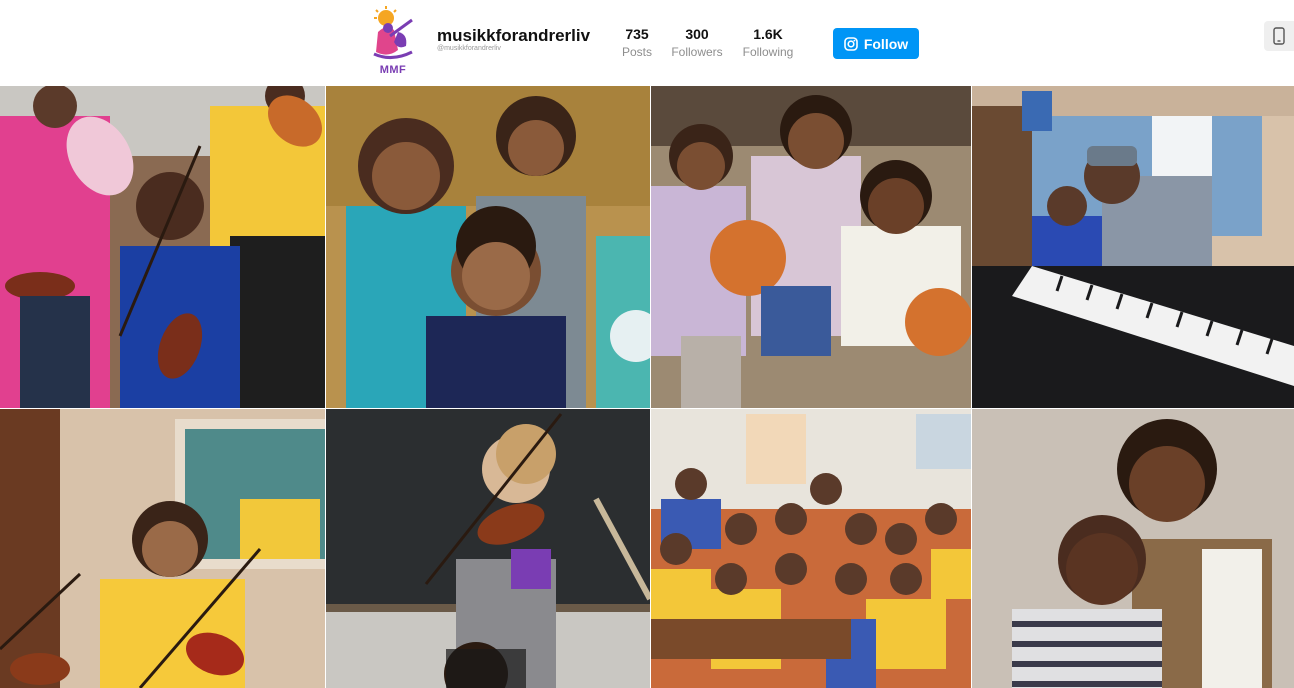 Image resolution: width=1294 pixels, height=688 pixels. I want to click on logo-text: MMF, so click(393, 70).